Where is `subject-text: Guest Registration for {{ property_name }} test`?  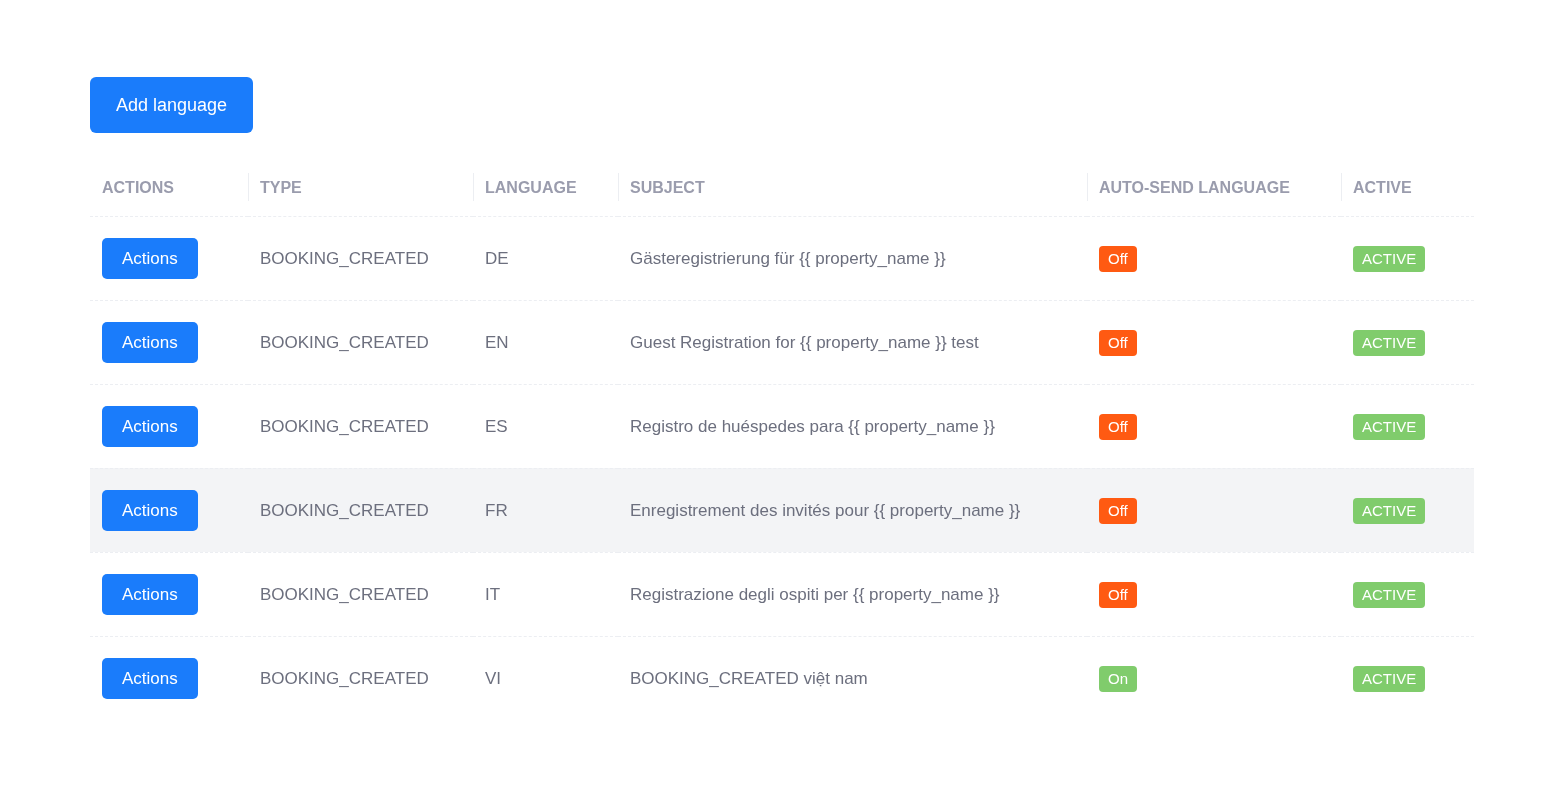
subject-text: Guest Registration for {{ property_name }} test is located at coordinates (804, 342).